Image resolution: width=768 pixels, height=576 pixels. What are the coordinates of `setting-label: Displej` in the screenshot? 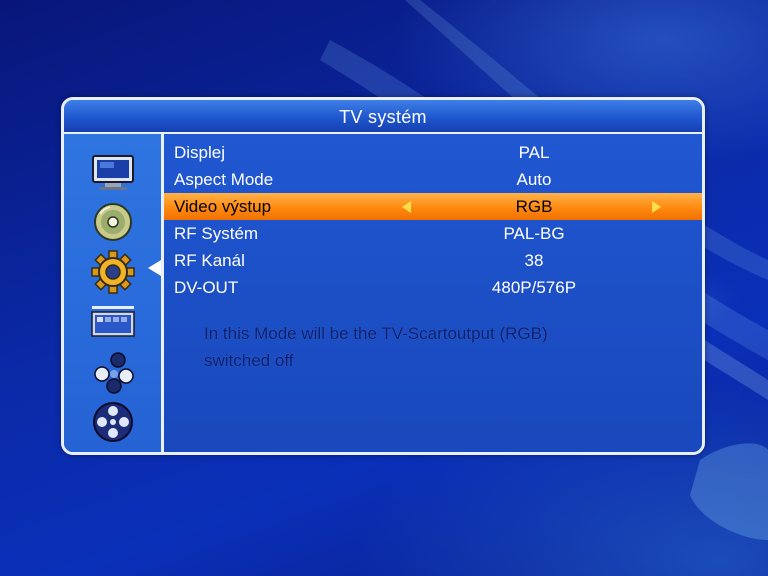 It's located at (200, 152).